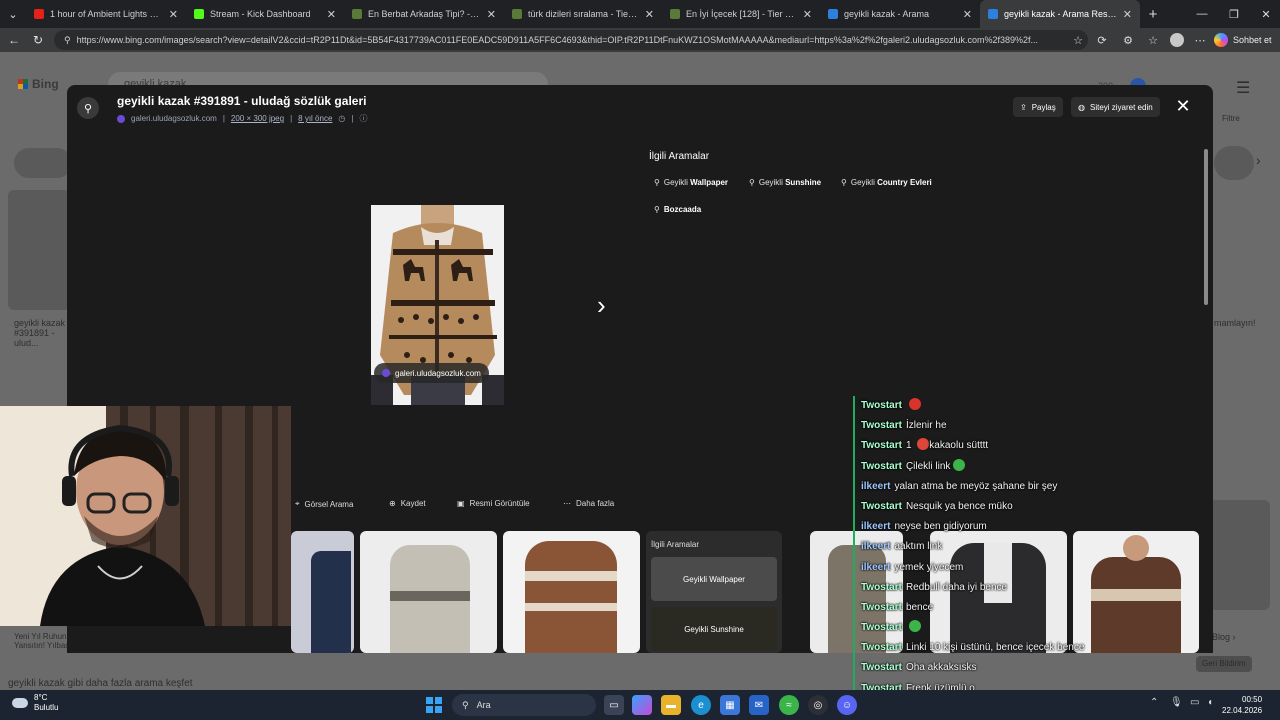 The height and width of the screenshot is (720, 1280). Describe the element at coordinates (614, 705) in the screenshot. I see `task-view-icon: ▭` at that location.